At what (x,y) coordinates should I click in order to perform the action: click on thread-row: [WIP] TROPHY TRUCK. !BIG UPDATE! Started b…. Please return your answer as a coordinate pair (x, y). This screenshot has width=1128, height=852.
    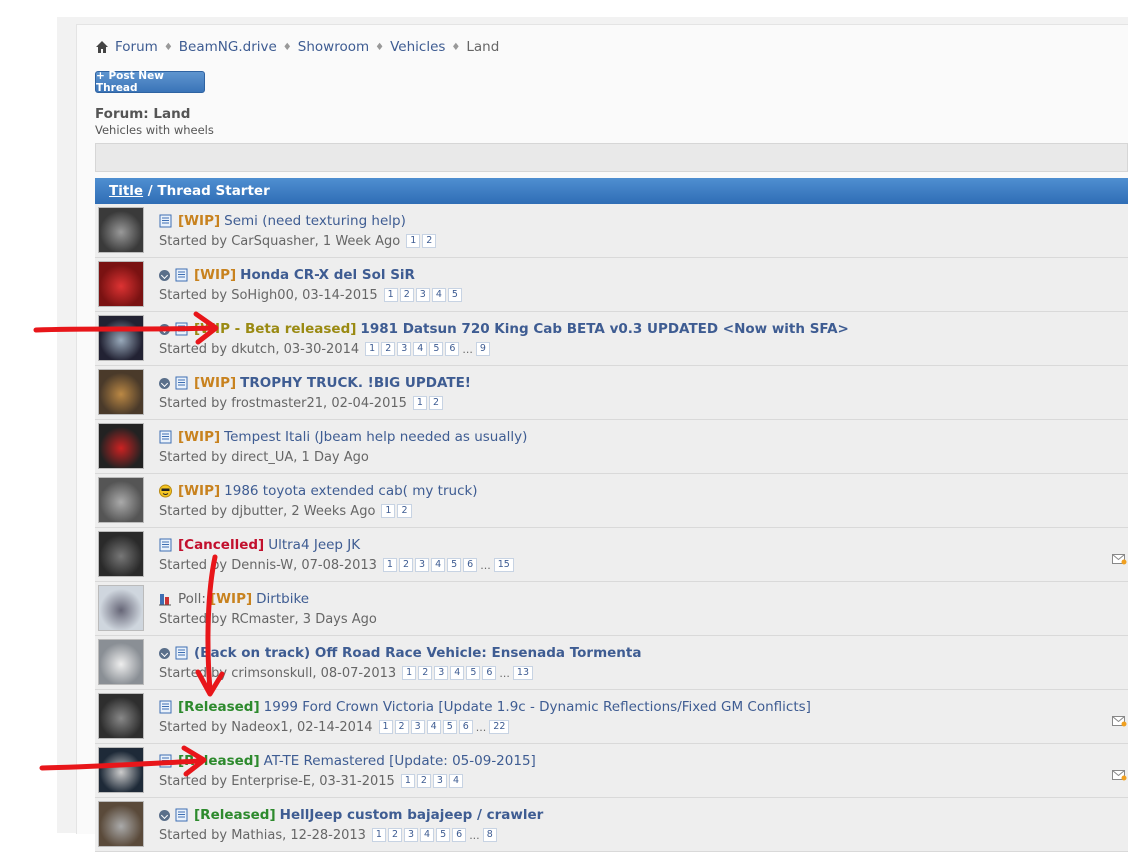
    Looking at the image, I should click on (611, 393).